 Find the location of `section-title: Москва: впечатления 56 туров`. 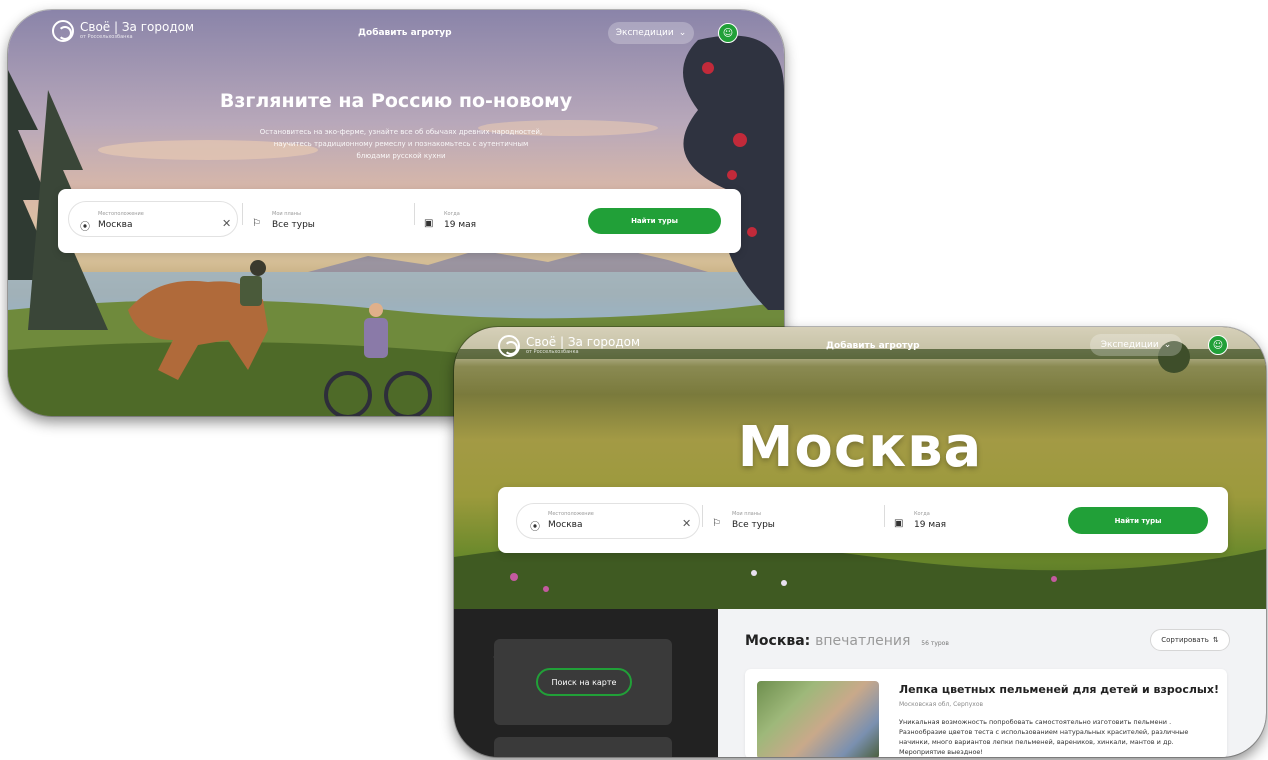

section-title: Москва: впечатления 56 туров is located at coordinates (847, 641).